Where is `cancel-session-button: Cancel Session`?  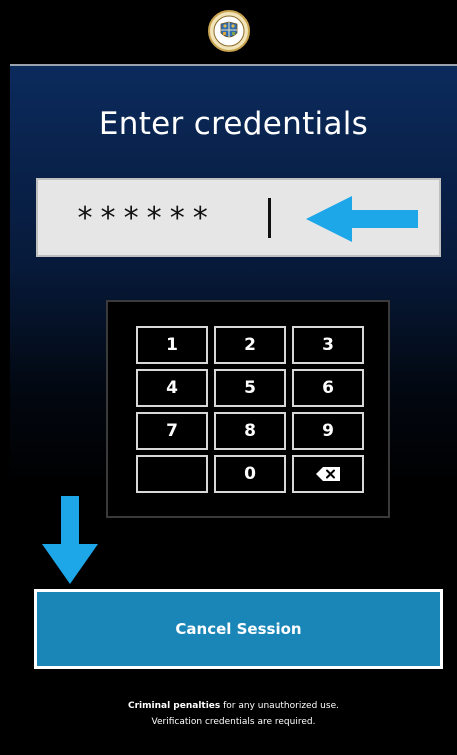 cancel-session-button: Cancel Session is located at coordinates (238, 629).